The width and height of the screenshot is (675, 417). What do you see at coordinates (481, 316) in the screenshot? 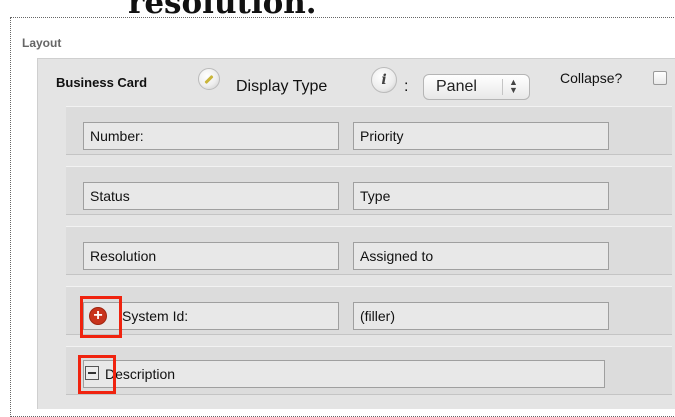
I see `field-filler: (filler)` at bounding box center [481, 316].